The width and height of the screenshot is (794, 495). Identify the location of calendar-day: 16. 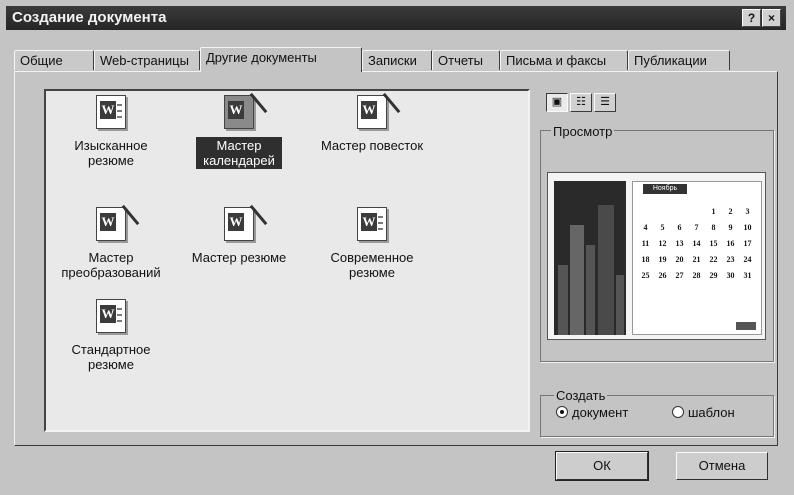
(730, 243).